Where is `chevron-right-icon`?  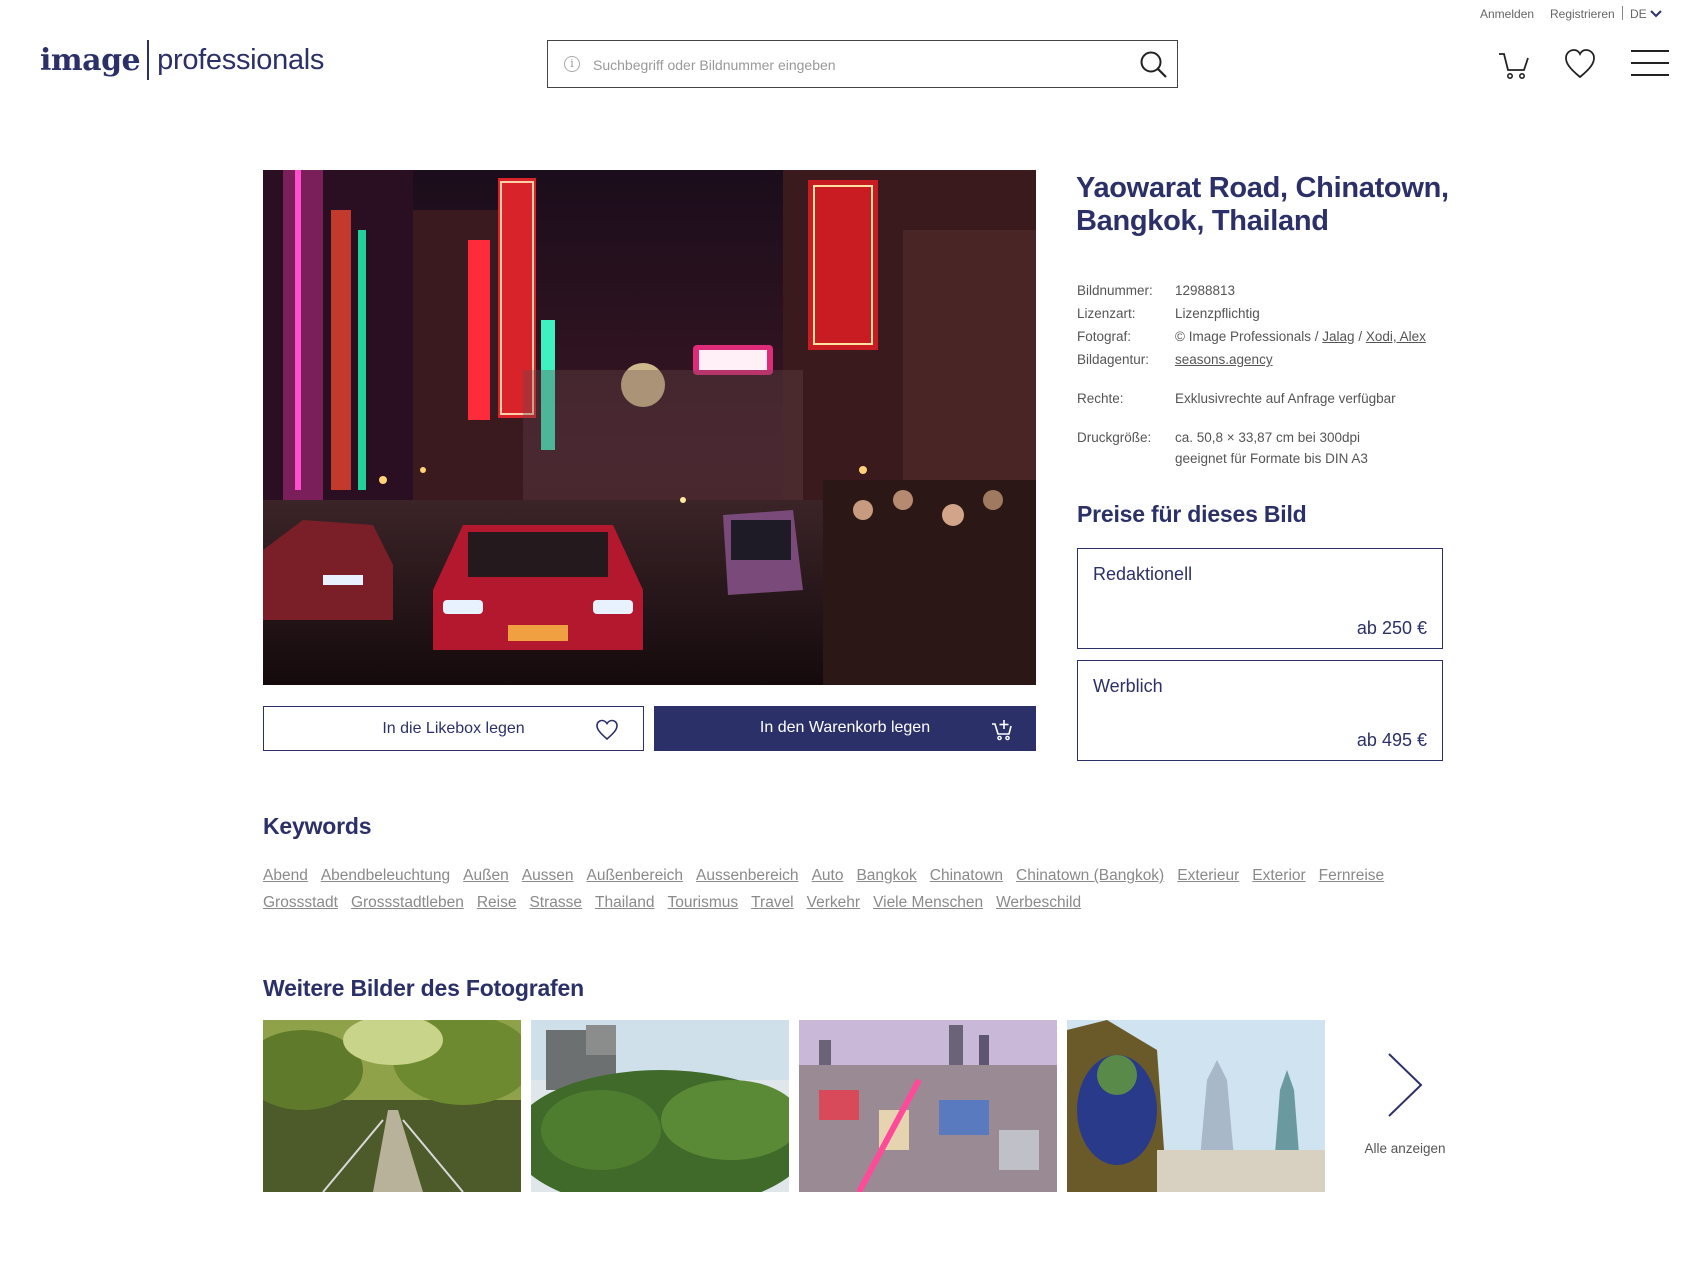
chevron-right-icon is located at coordinates (1405, 1085).